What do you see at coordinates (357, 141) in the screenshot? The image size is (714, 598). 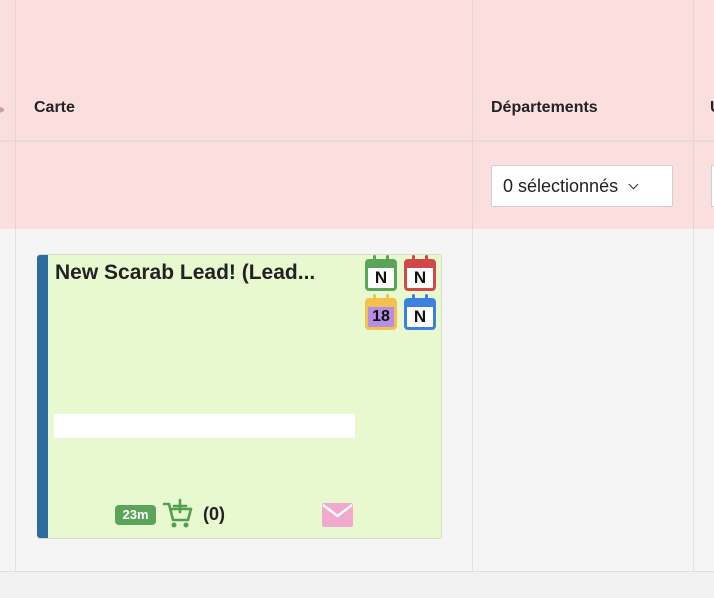 I see `header-row-divider` at bounding box center [357, 141].